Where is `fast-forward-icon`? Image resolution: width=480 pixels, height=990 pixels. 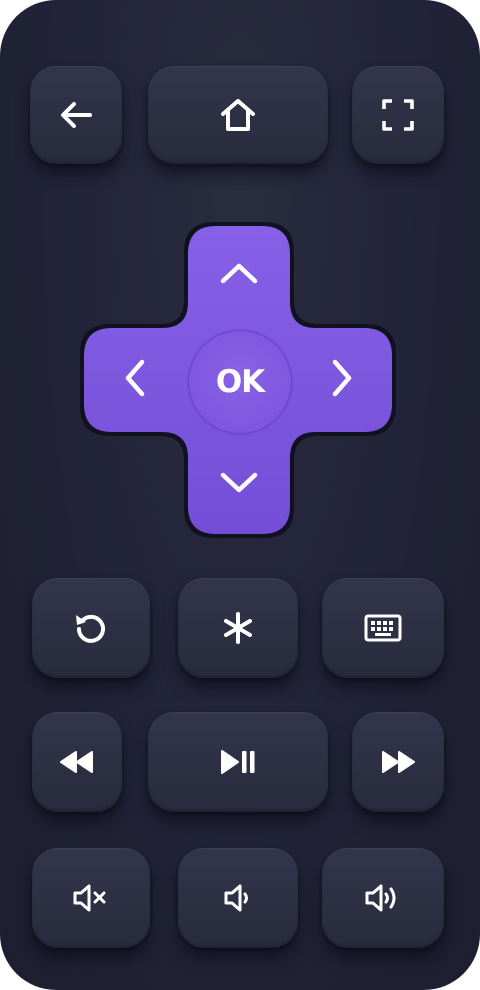 fast-forward-icon is located at coordinates (398, 762).